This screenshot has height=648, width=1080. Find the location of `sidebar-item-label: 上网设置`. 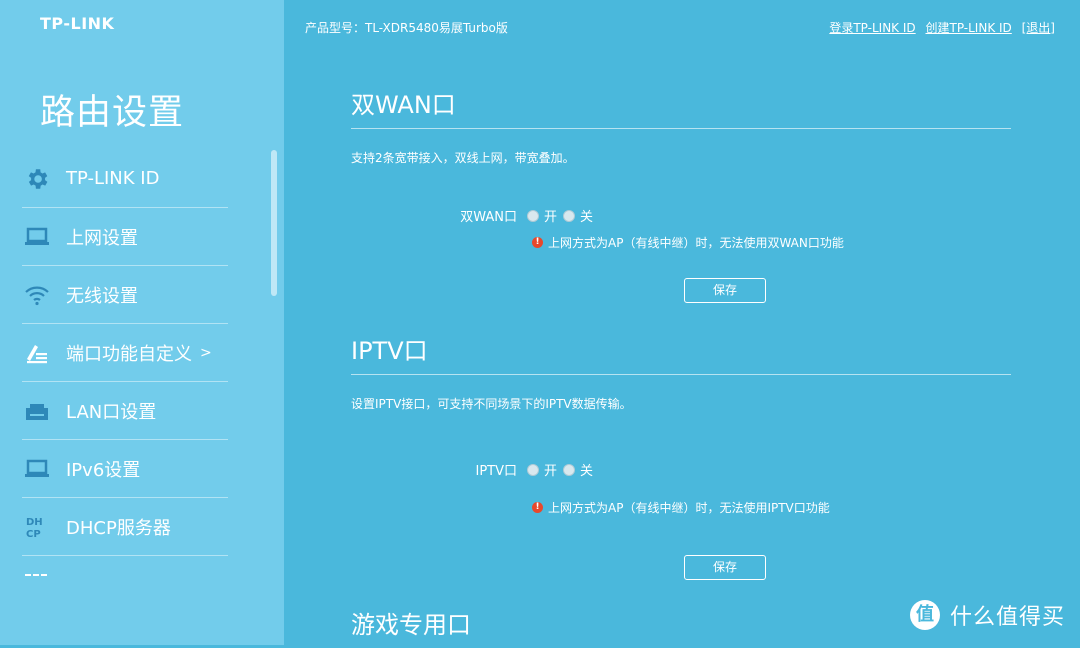

sidebar-item-label: 上网设置 is located at coordinates (102, 238).